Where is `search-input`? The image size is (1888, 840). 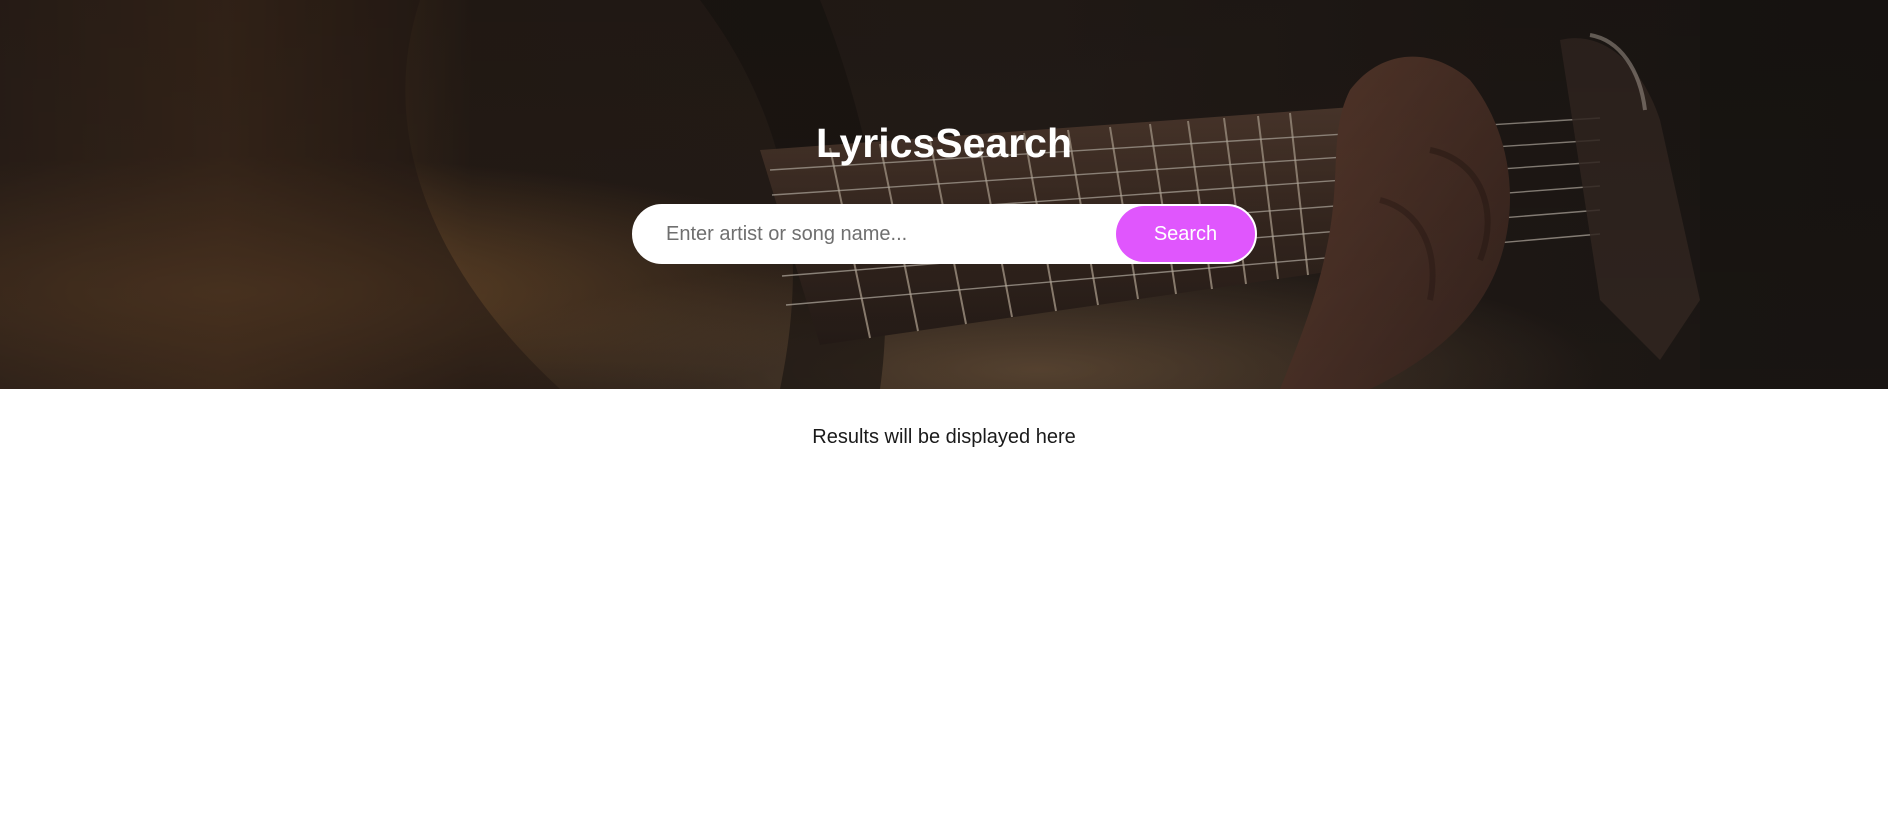
search-input is located at coordinates (901, 234).